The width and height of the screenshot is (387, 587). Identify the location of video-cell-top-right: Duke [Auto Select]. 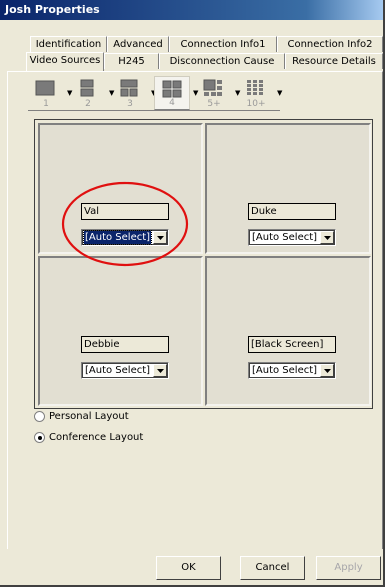
(288, 188).